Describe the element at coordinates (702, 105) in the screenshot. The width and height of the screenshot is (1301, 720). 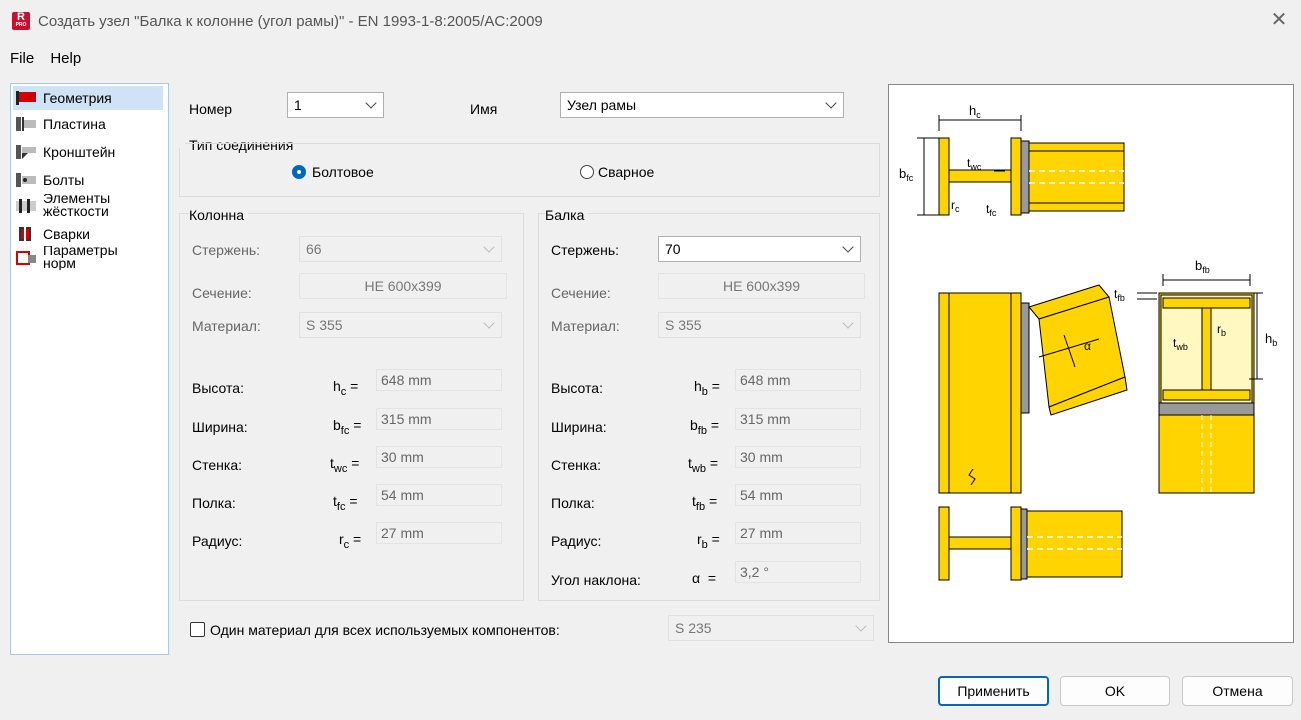
I see `name-select: Узел рамы` at that location.